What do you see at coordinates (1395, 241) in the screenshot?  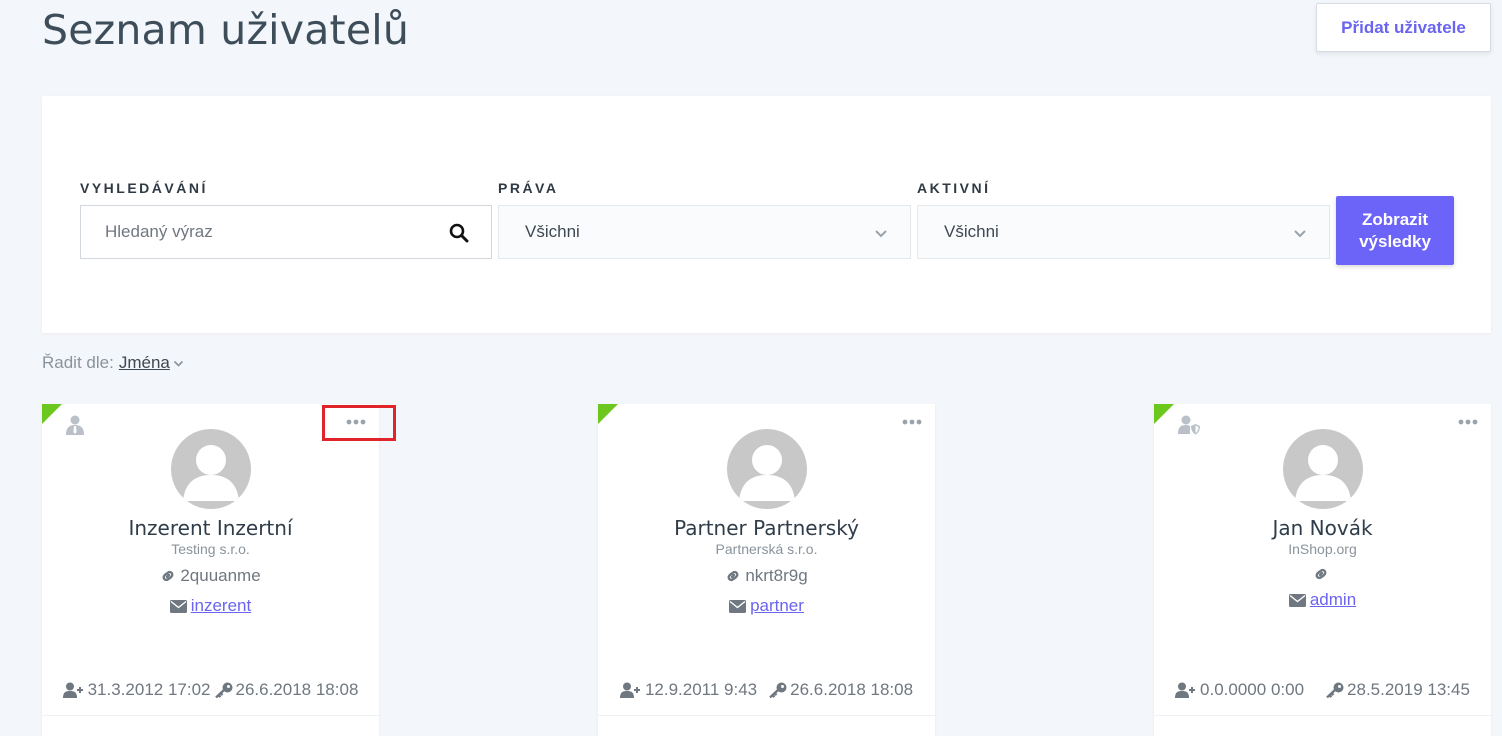 I see `show-results-label-line2: výsledky` at bounding box center [1395, 241].